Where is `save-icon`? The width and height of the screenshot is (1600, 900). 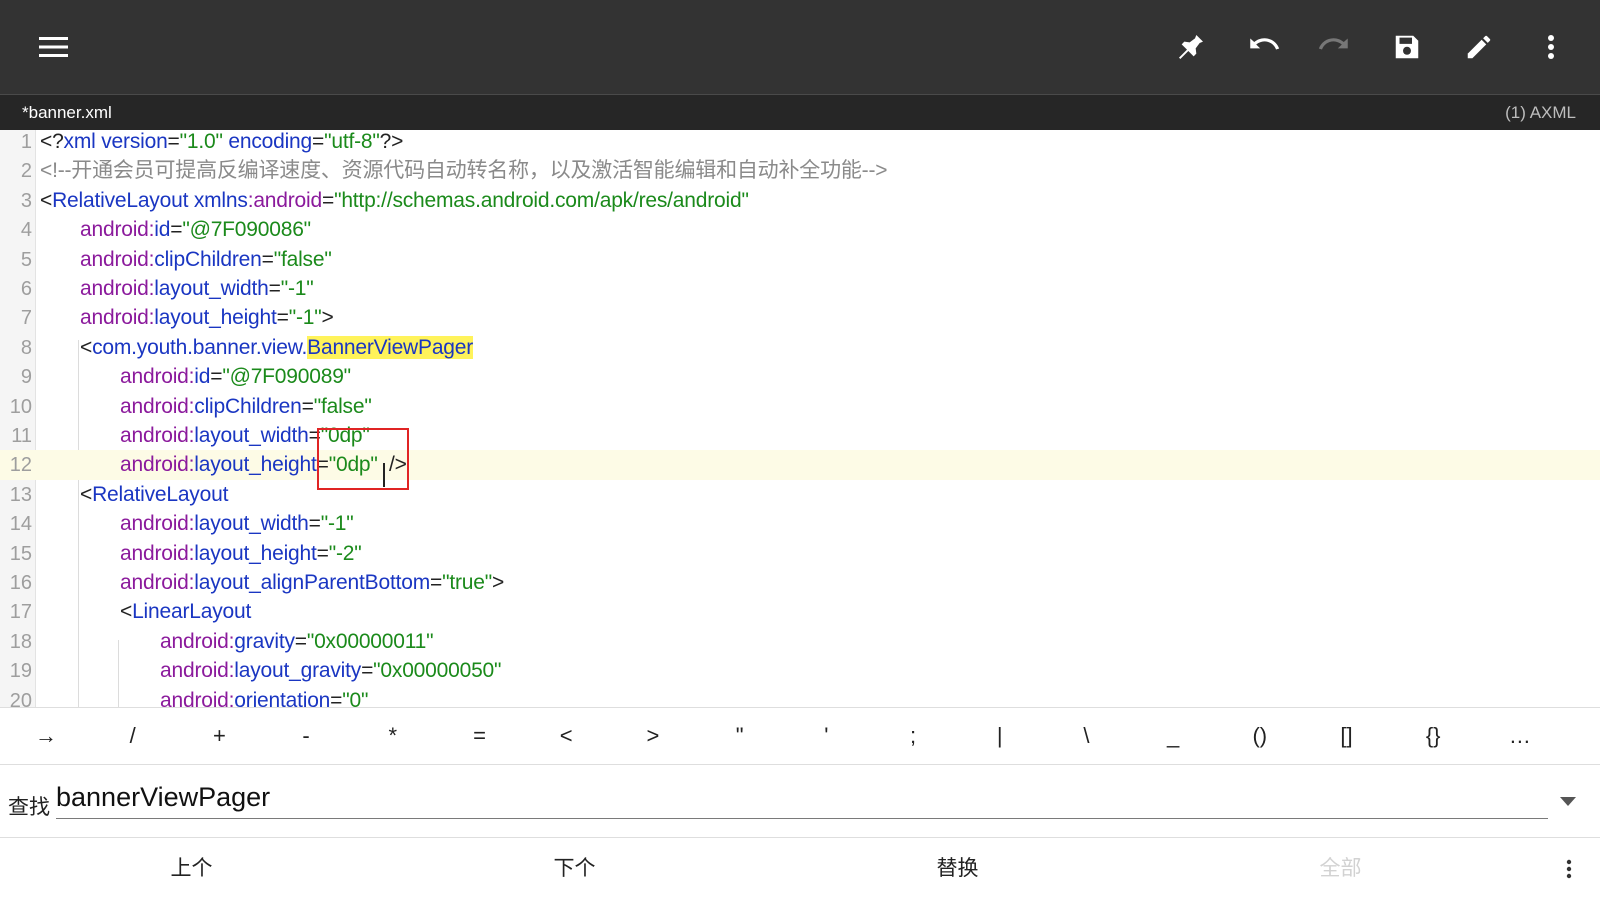 save-icon is located at coordinates (1407, 47).